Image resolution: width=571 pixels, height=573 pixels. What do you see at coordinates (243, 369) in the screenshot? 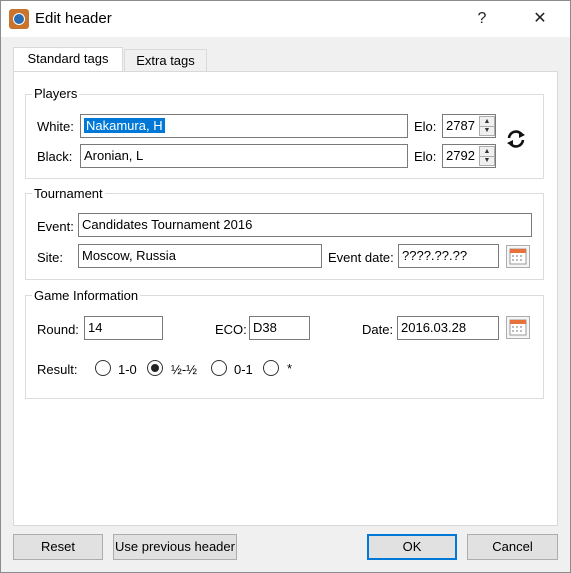
I see `result-label-0-1: 0-1` at bounding box center [243, 369].